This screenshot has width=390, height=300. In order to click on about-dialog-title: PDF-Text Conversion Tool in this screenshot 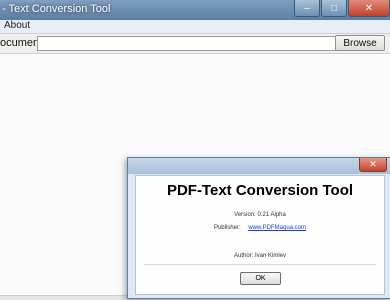, I will do `click(260, 190)`.